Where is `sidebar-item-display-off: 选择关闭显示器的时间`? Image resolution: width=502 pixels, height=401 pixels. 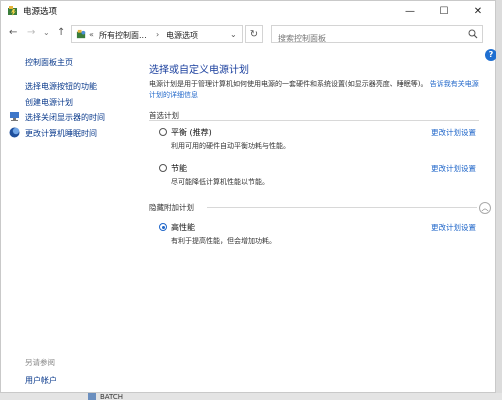 sidebar-item-display-off: 选择关闭显示器的时间 is located at coordinates (65, 117).